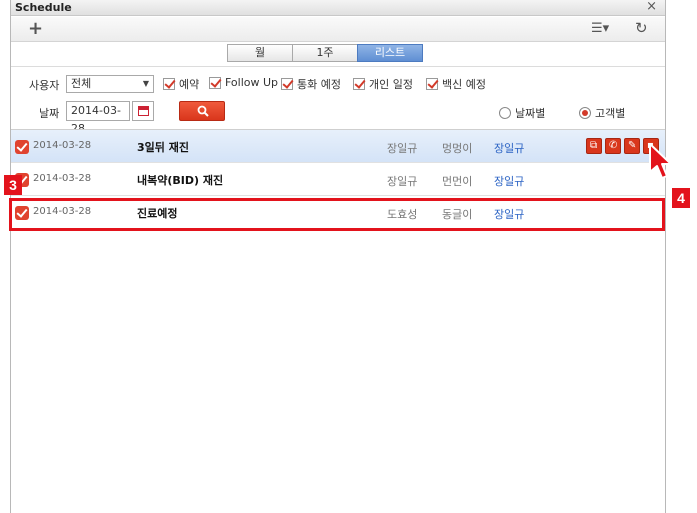 The width and height of the screenshot is (697, 513). I want to click on window-title: Schedule, so click(43, 7).